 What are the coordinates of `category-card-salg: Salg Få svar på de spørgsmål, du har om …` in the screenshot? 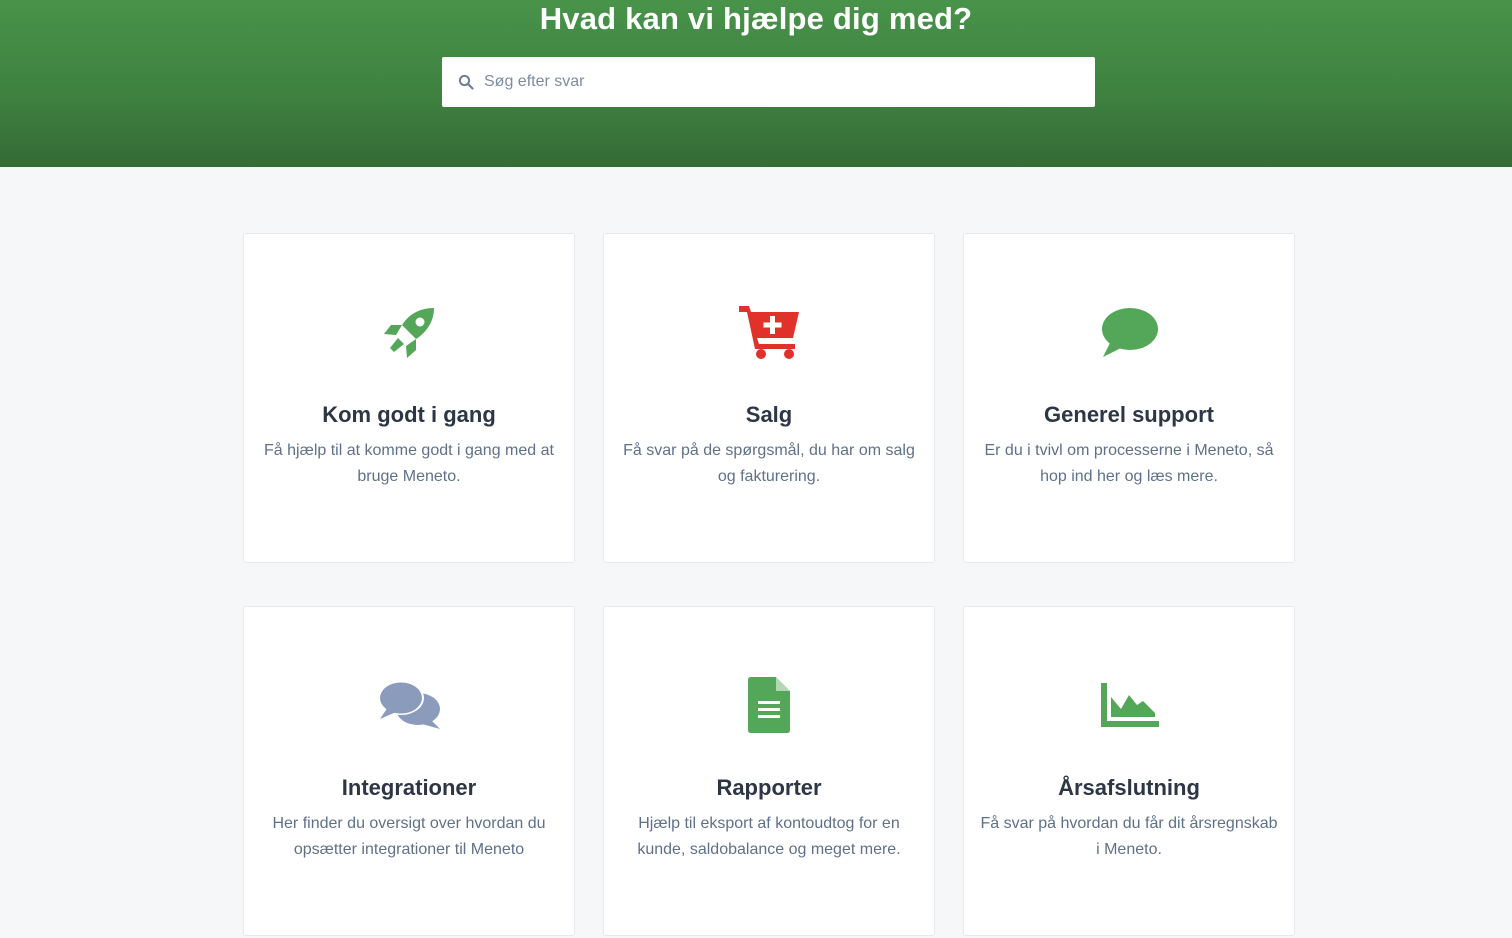 It's located at (769, 398).